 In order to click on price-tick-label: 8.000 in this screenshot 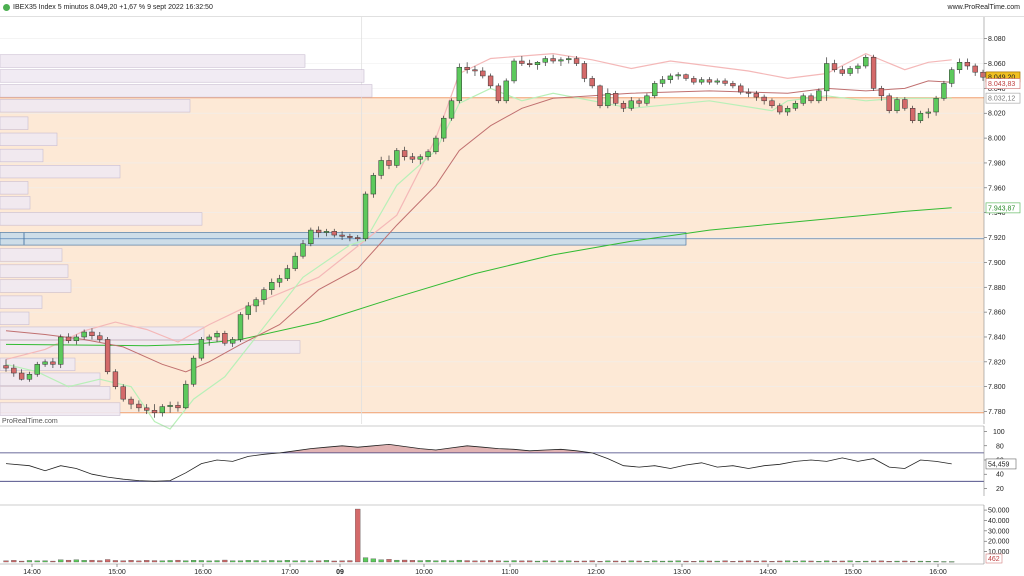, I will do `click(997, 139)`.